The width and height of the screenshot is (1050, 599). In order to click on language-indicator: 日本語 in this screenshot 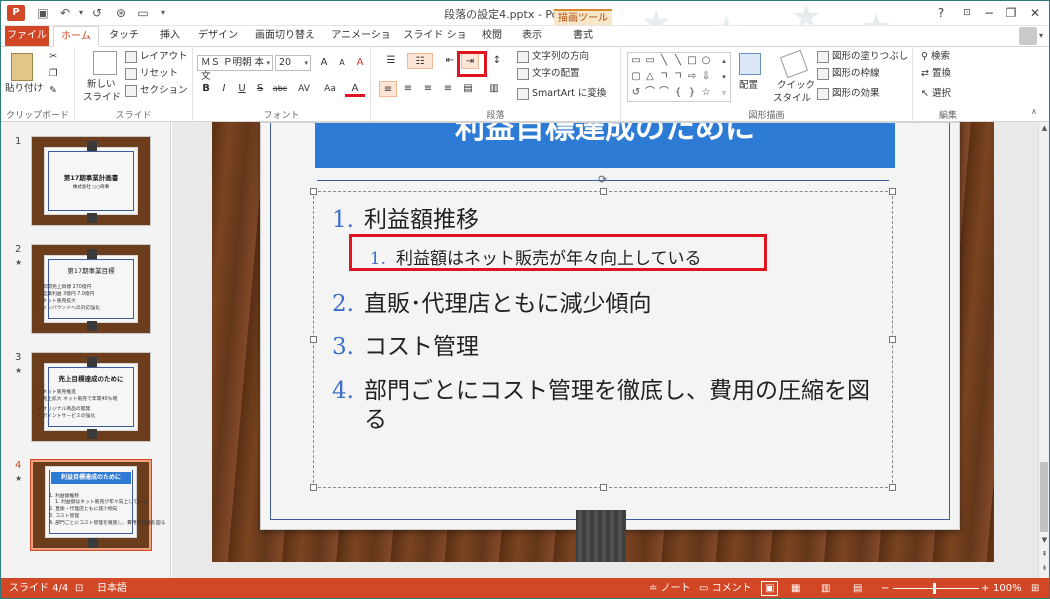, I will do `click(112, 588)`.